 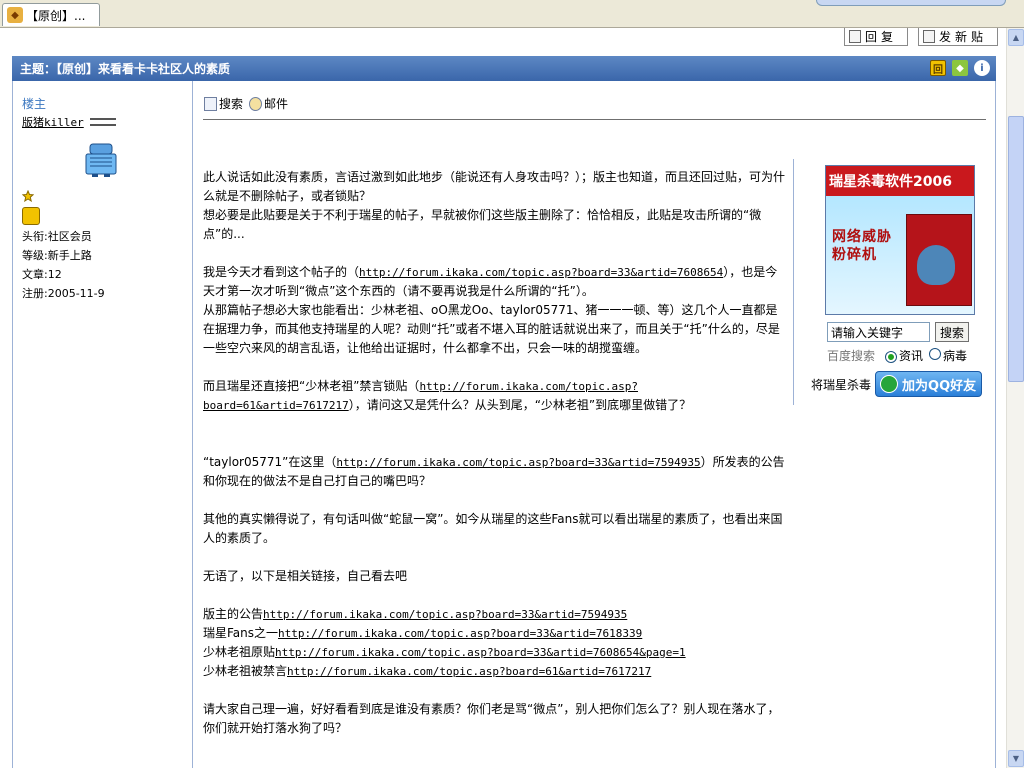 I want to click on baidu-search-label: 百度搜索, so click(x=851, y=356).